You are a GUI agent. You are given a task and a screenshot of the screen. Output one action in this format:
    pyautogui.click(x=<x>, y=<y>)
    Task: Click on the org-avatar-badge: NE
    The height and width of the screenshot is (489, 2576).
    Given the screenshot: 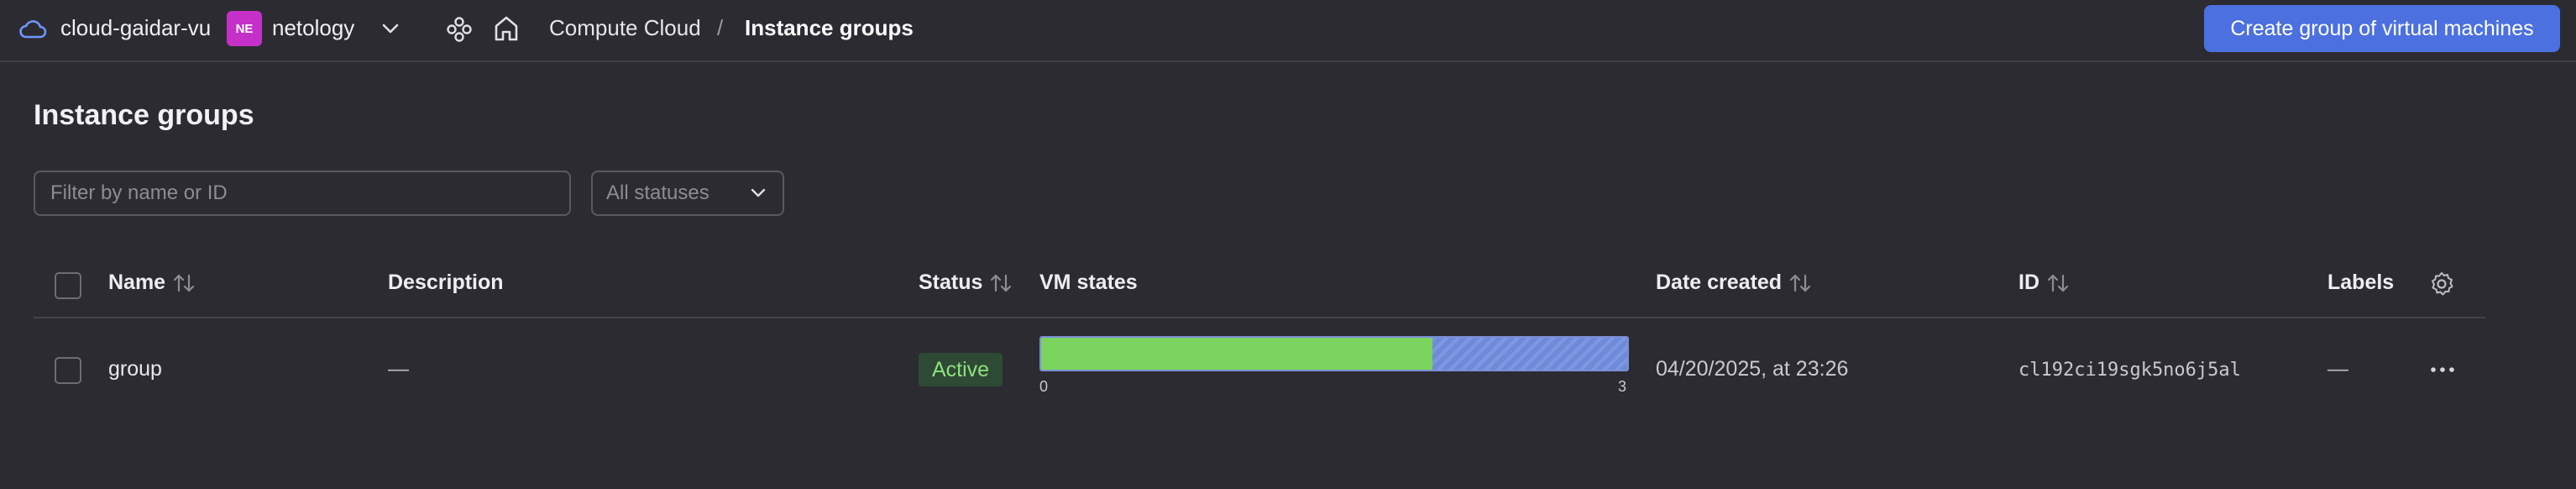 What is the action you would take?
    pyautogui.click(x=245, y=28)
    